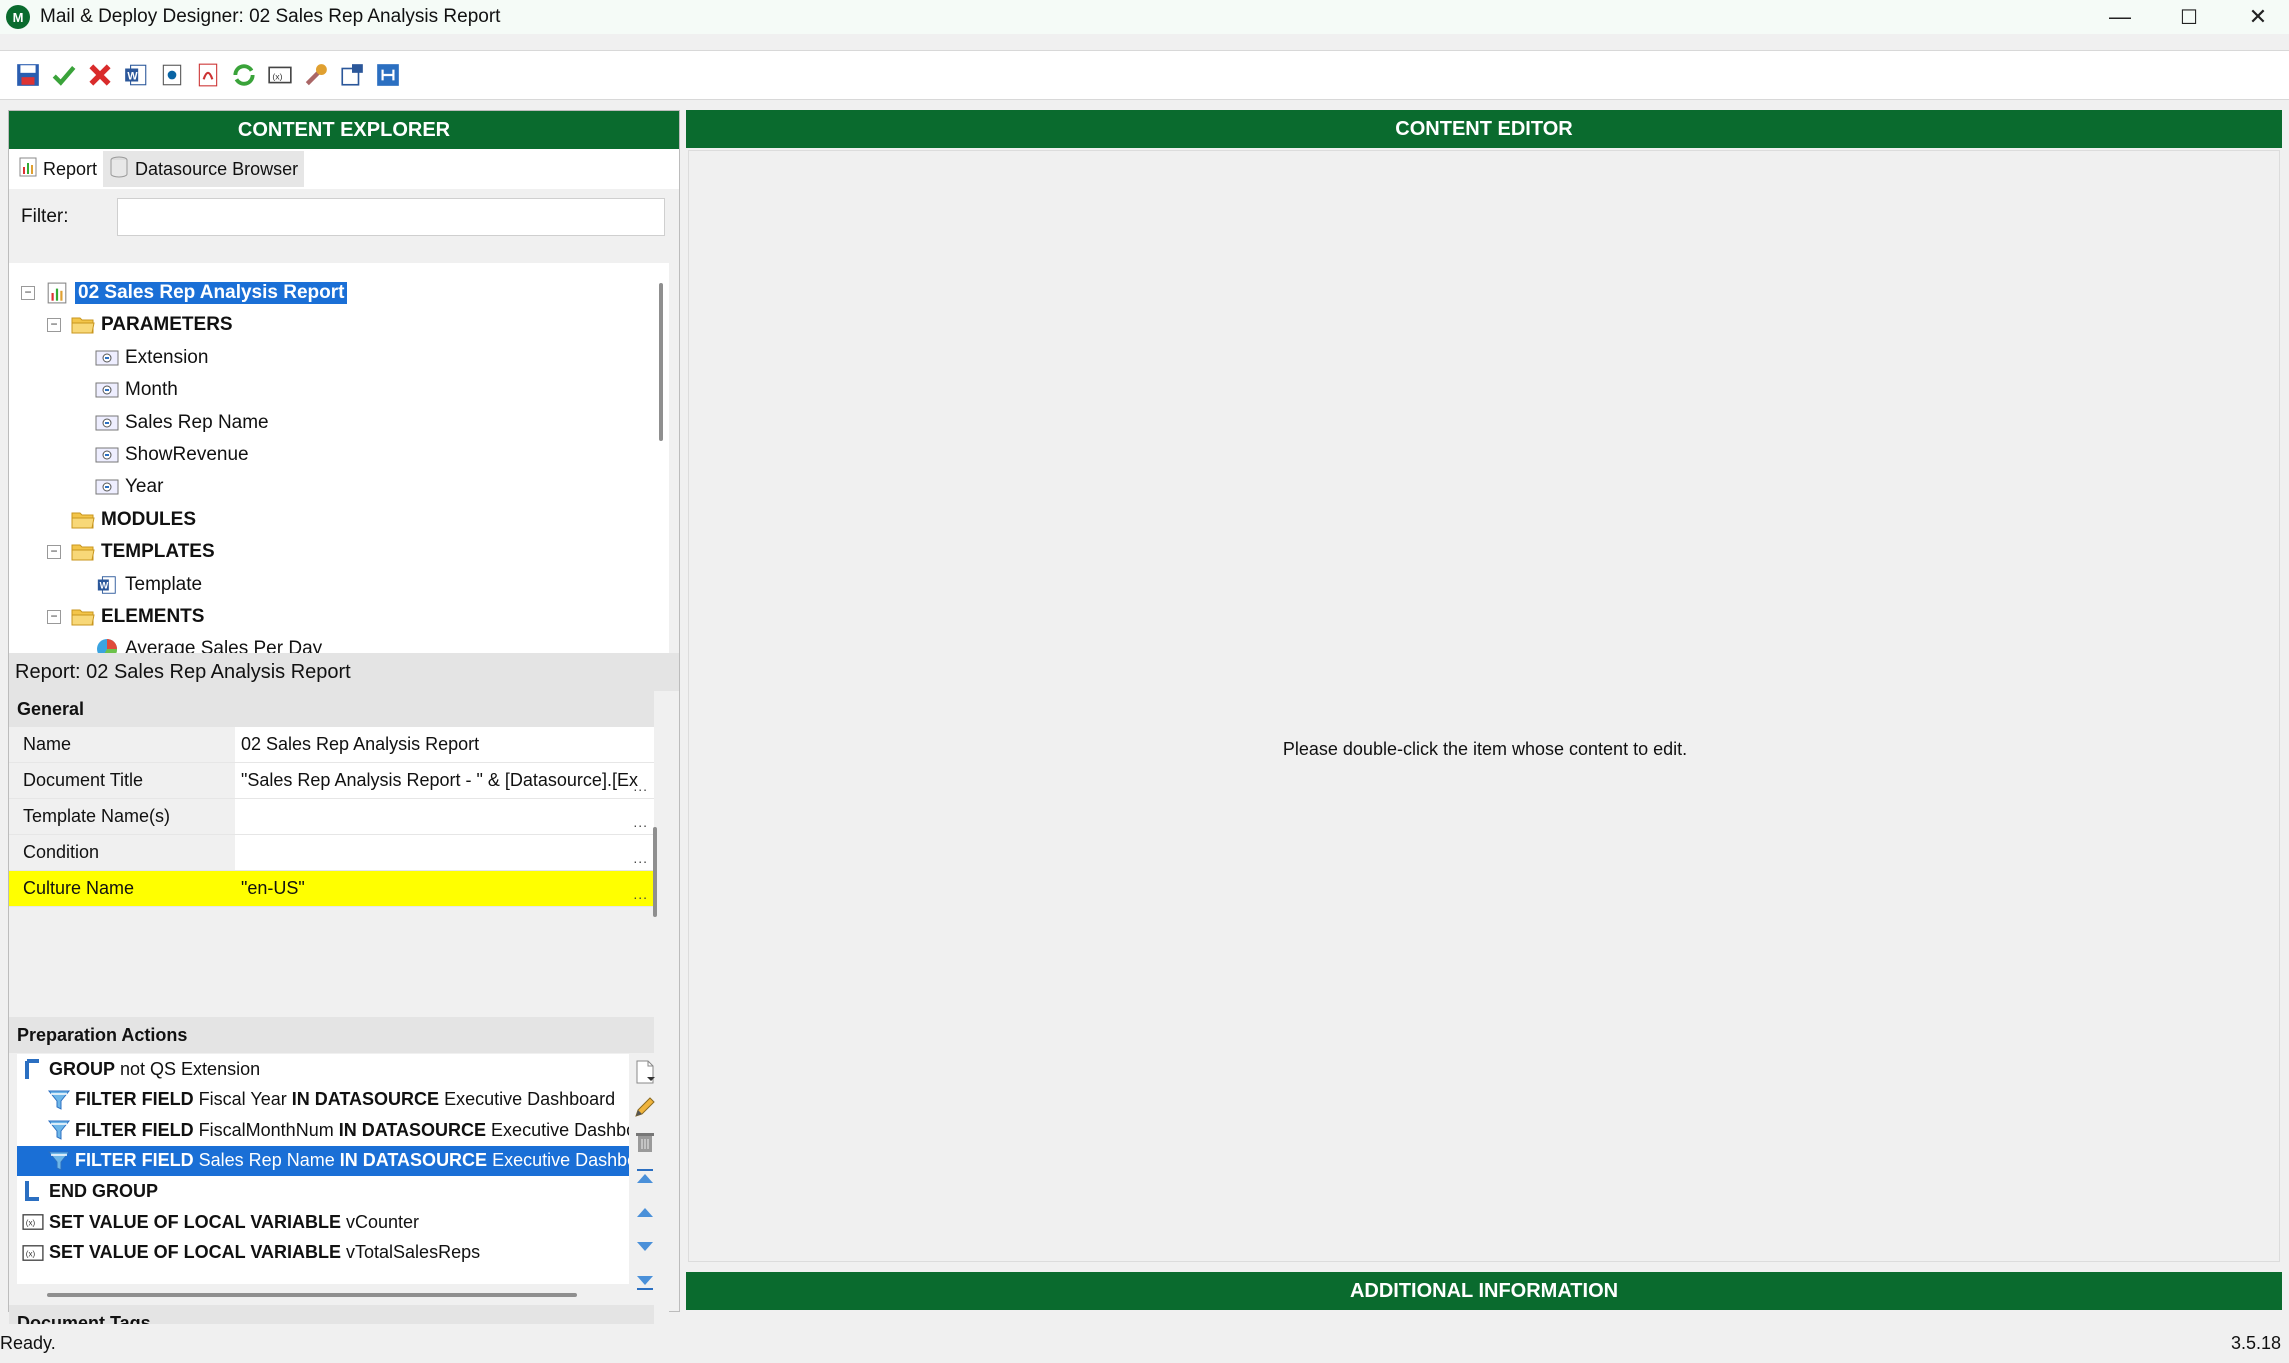 The height and width of the screenshot is (1363, 2289). What do you see at coordinates (645, 1142) in the screenshot?
I see `delete-icon` at bounding box center [645, 1142].